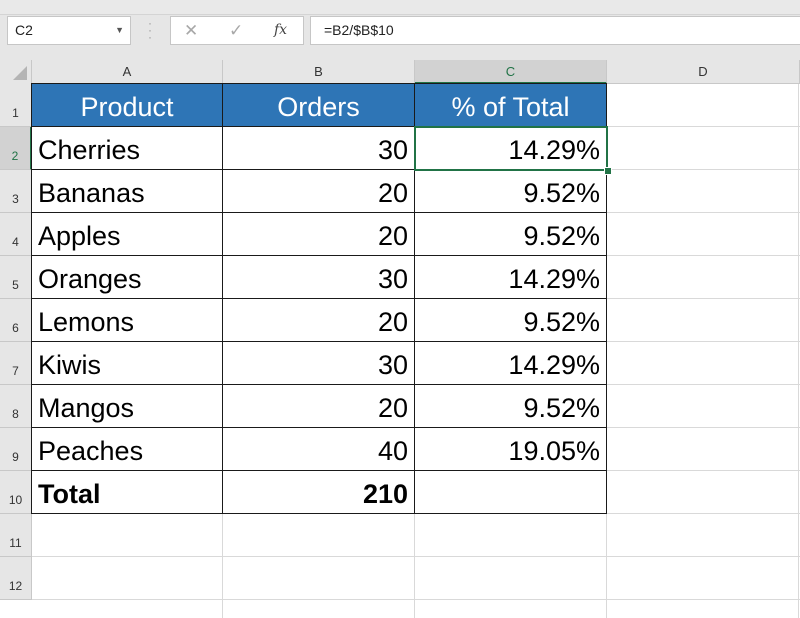  I want to click on total-orders-cell: 210, so click(318, 492).